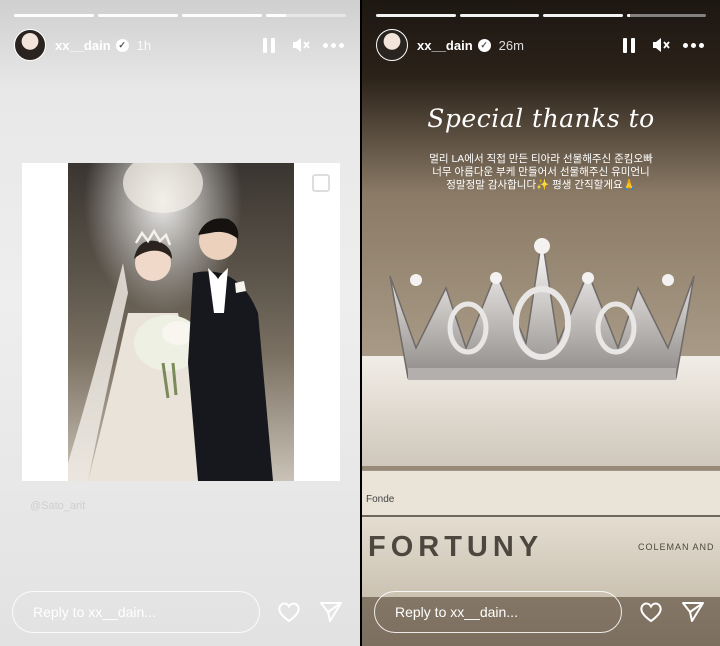  What do you see at coordinates (321, 183) in the screenshot?
I see `multi-photo-icon` at bounding box center [321, 183].